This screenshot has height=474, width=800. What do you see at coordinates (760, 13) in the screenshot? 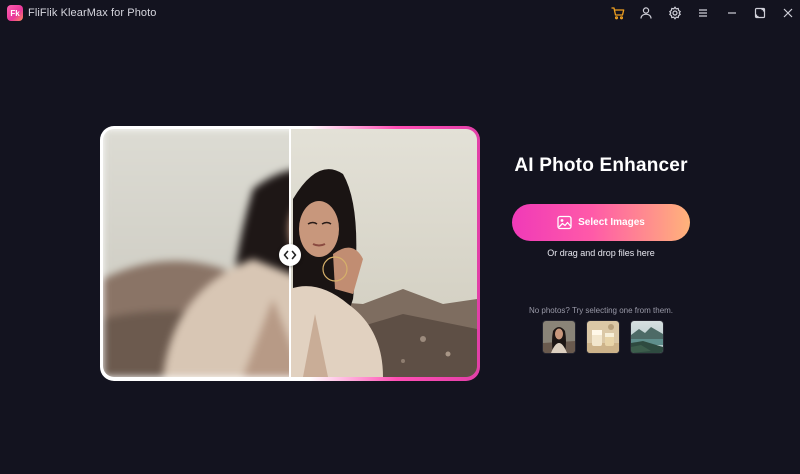
I see `maximize-icon` at bounding box center [760, 13].